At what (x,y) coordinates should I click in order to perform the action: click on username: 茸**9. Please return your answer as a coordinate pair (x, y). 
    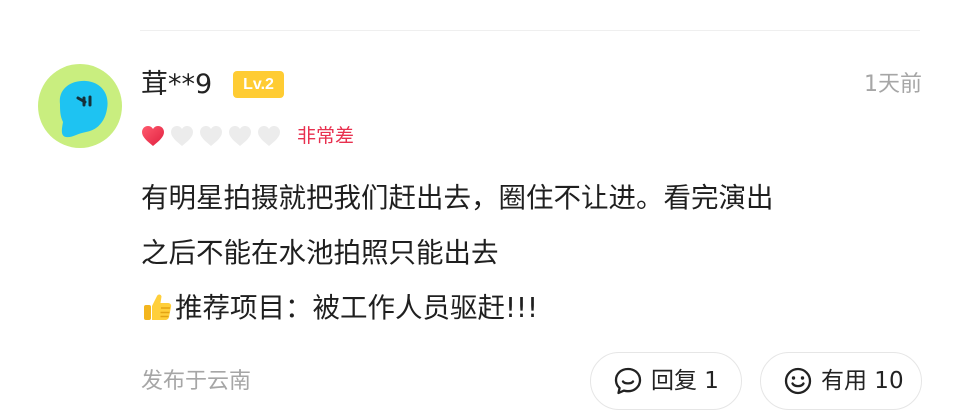
    Looking at the image, I should click on (176, 85).